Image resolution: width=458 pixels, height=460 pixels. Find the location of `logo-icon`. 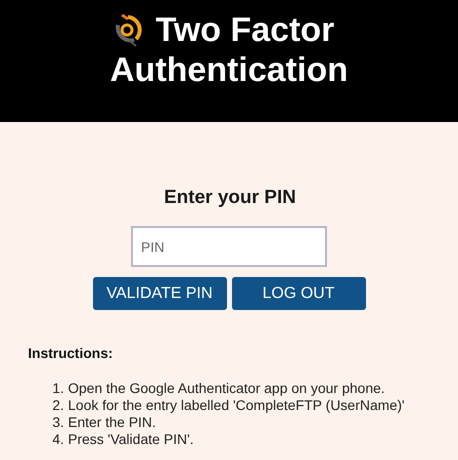

logo-icon is located at coordinates (128, 30).